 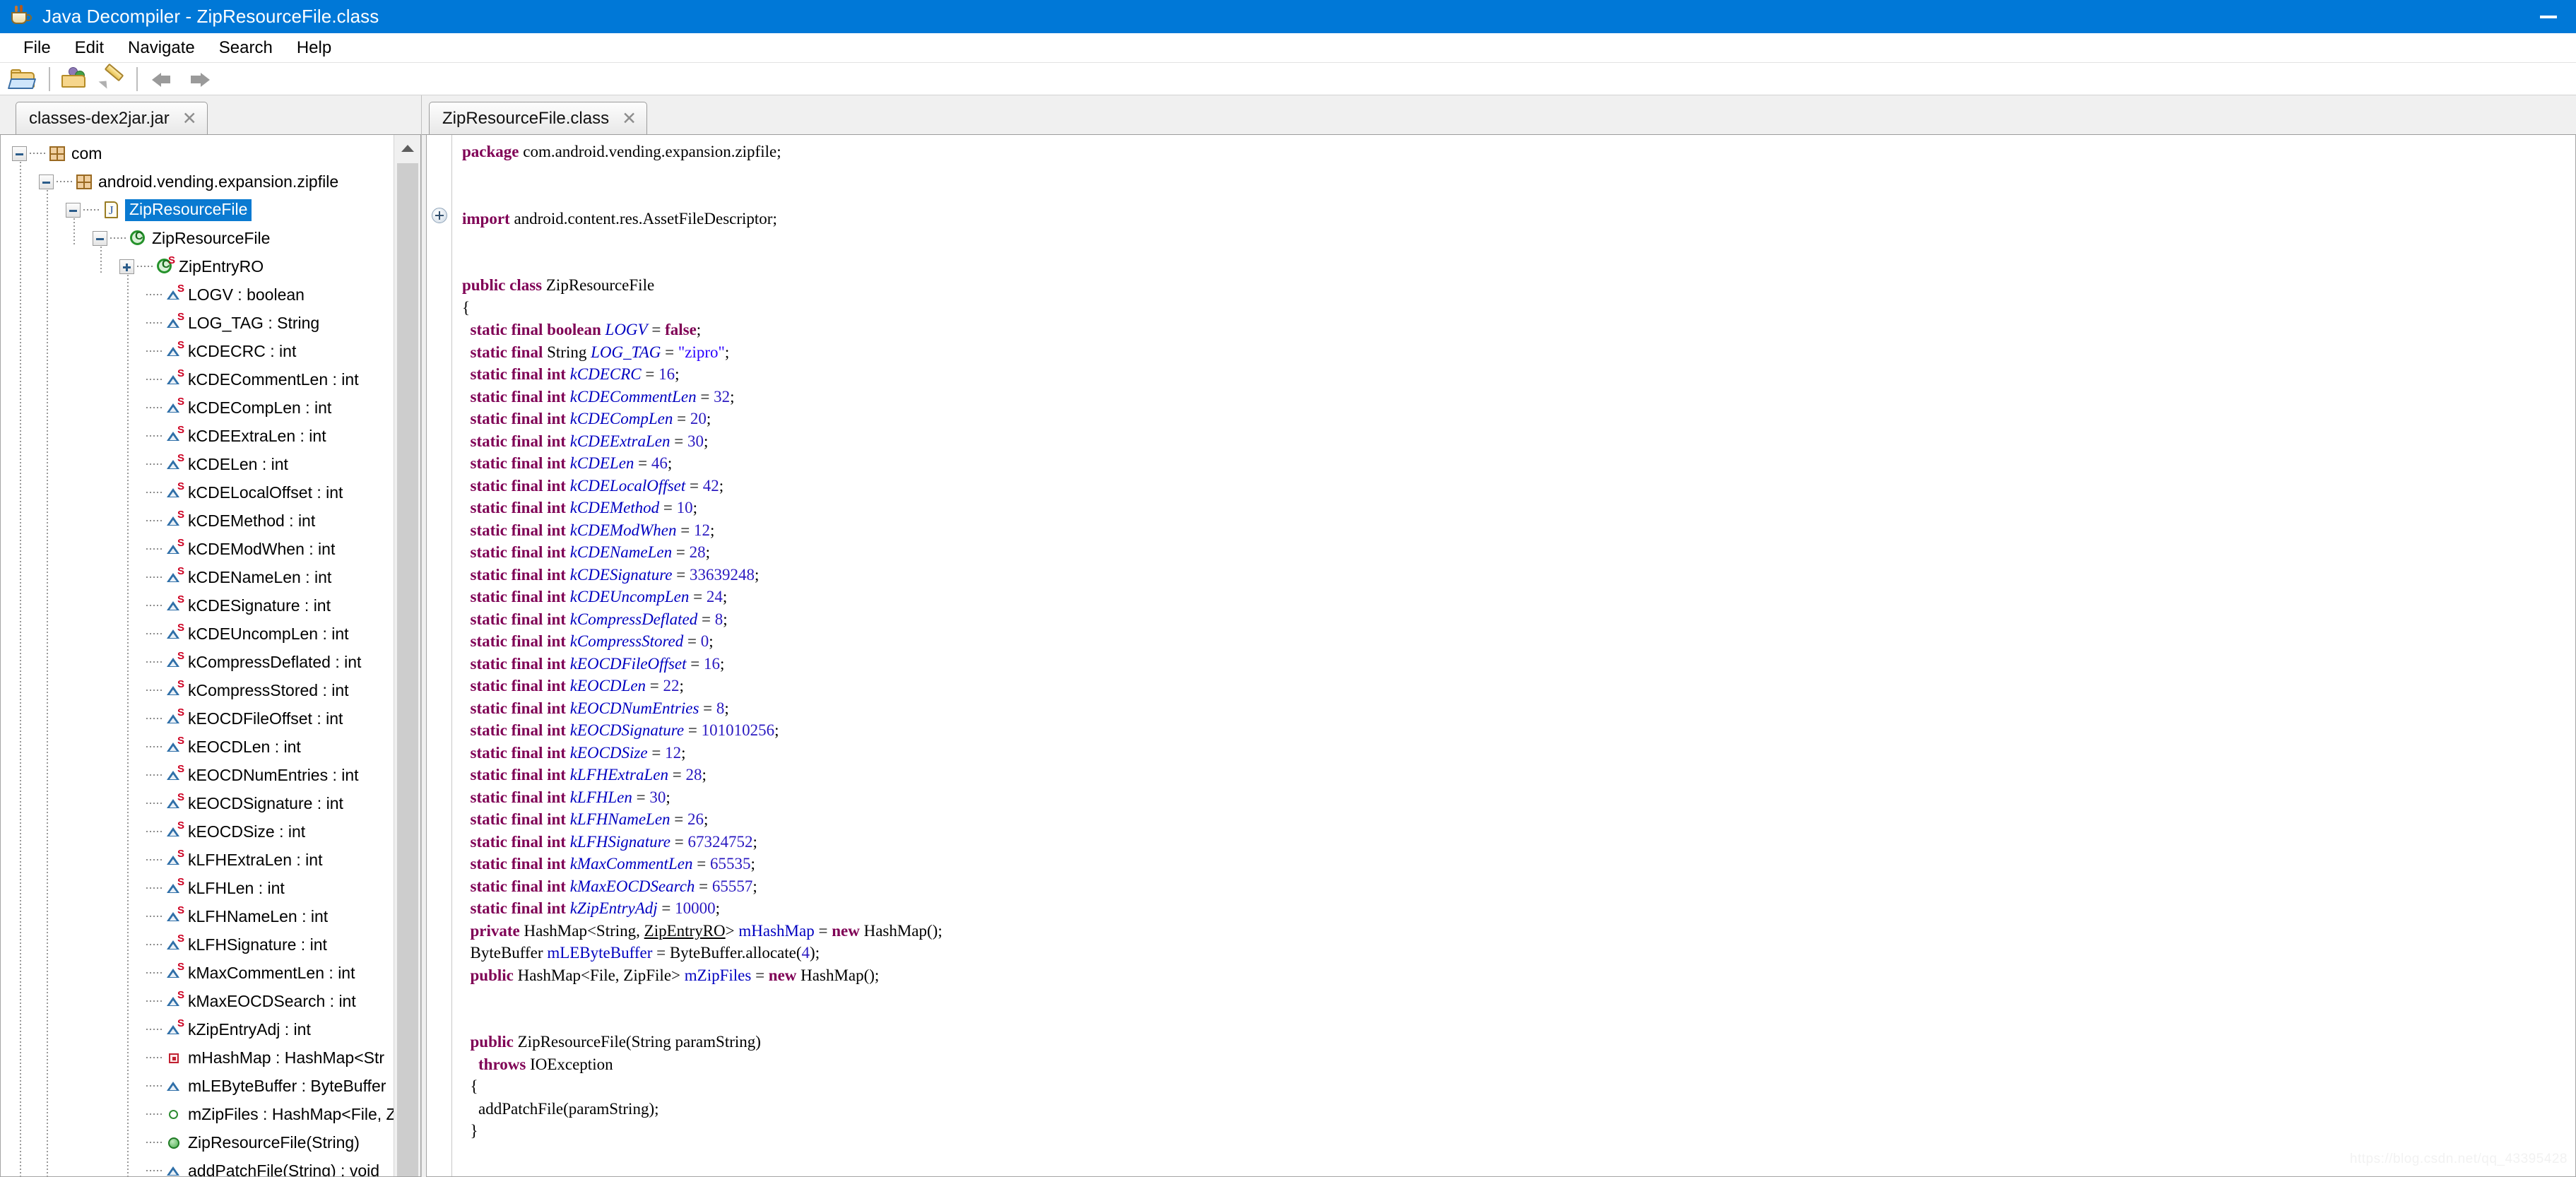 What do you see at coordinates (197, 888) in the screenshot?
I see `tree-item: SkLFHLen : int` at bounding box center [197, 888].